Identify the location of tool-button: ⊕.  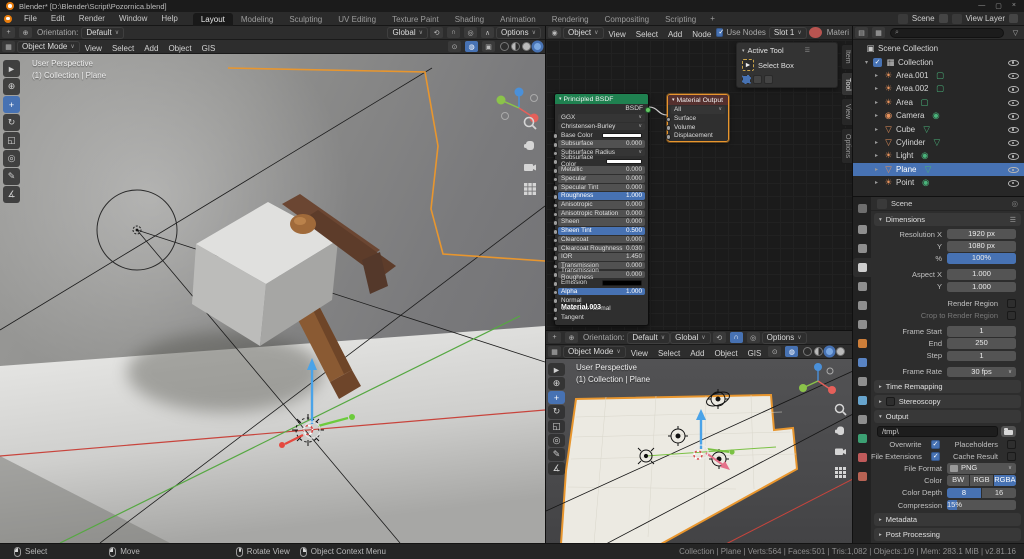
(11, 86).